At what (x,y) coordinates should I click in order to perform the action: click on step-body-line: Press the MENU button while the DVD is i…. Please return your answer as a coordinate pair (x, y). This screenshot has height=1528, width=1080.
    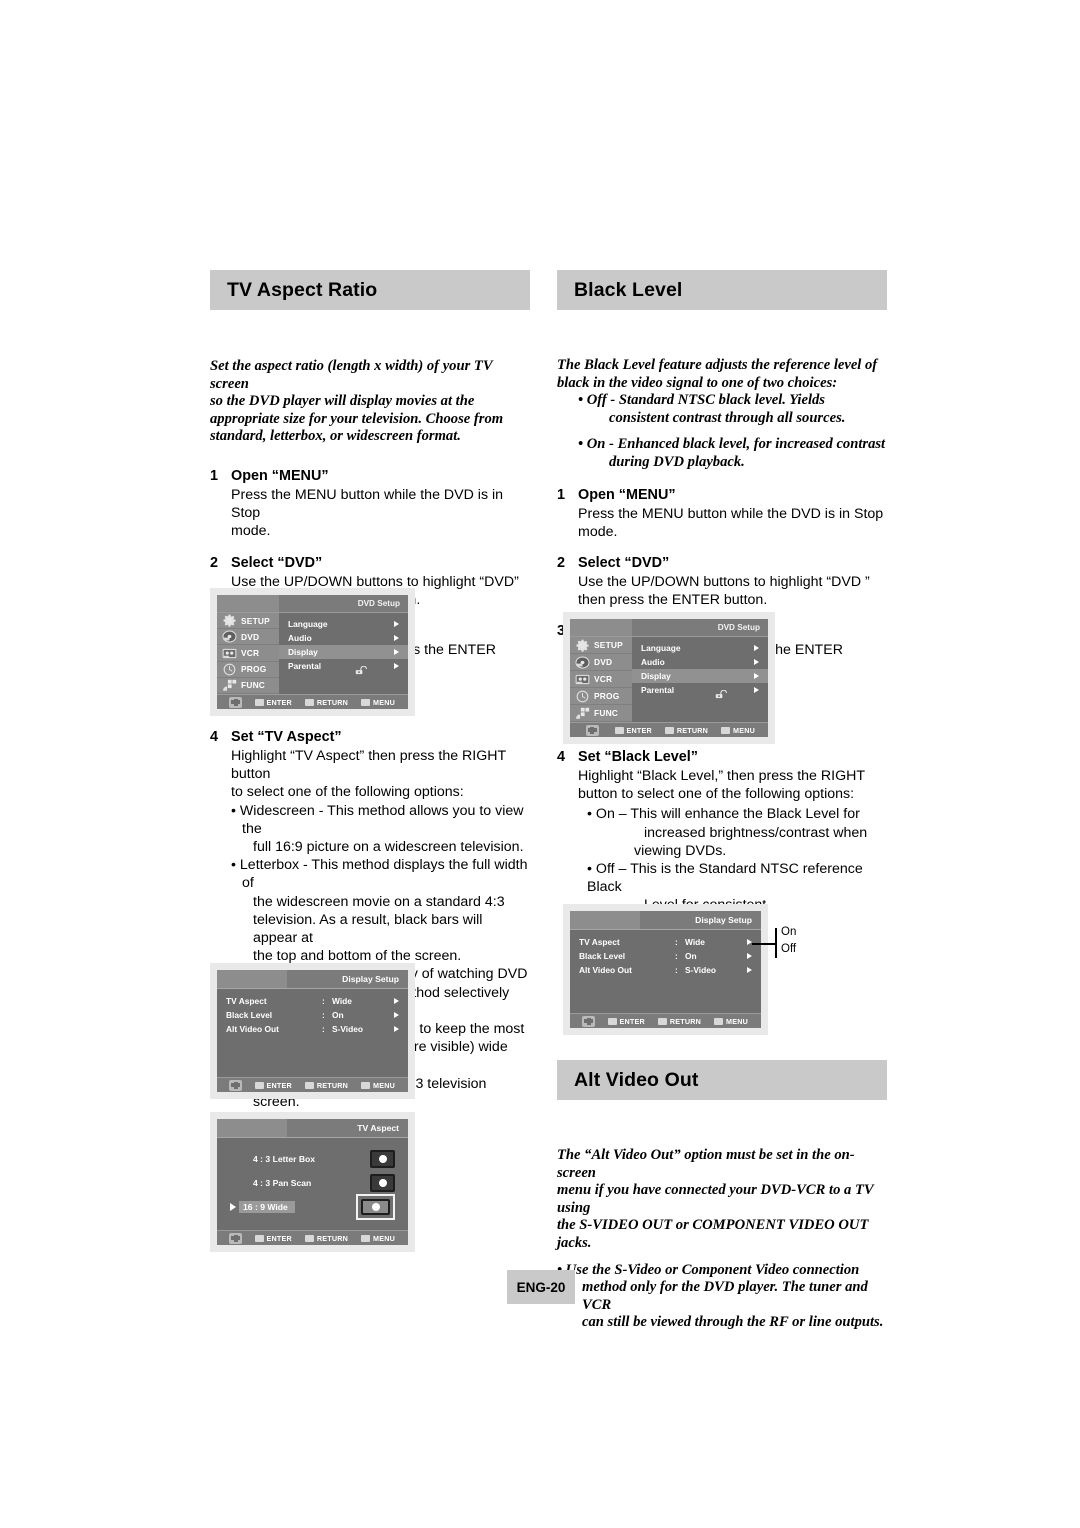
    Looking at the image, I should click on (731, 513).